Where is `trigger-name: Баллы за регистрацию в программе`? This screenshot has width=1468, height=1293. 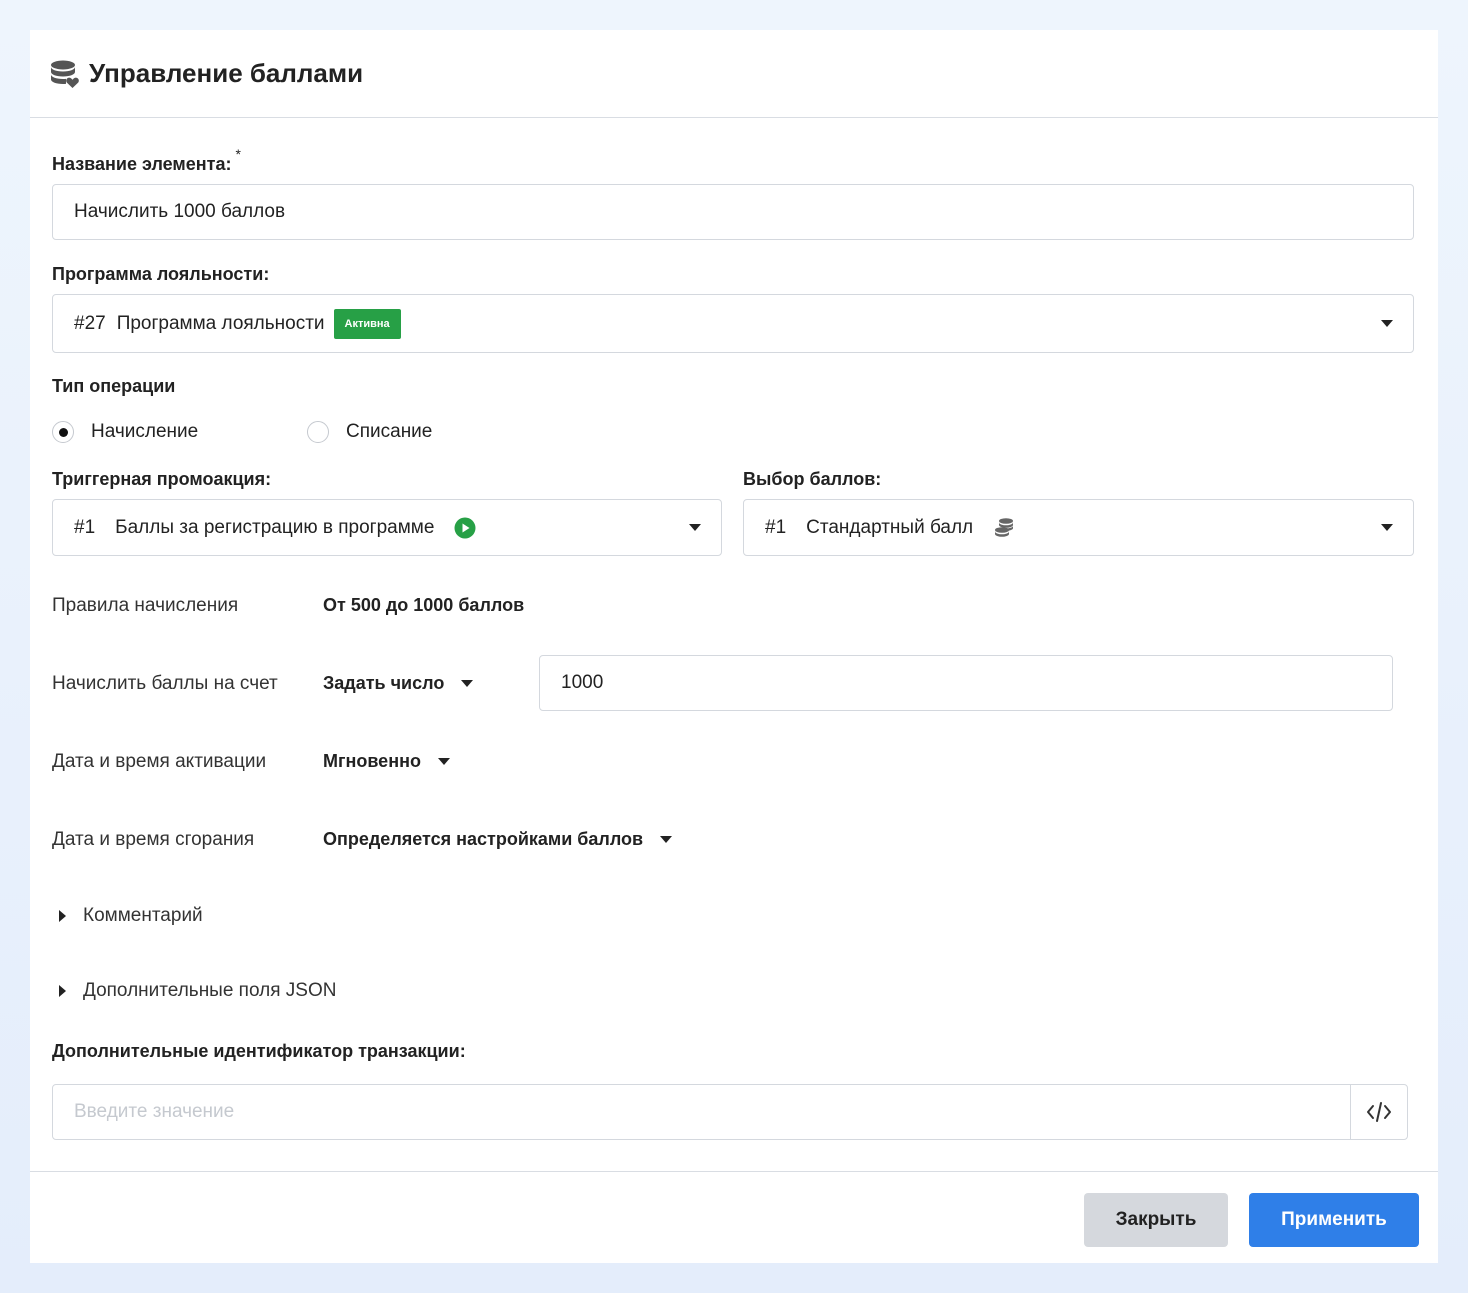
trigger-name: Баллы за регистрацию в программе is located at coordinates (275, 527).